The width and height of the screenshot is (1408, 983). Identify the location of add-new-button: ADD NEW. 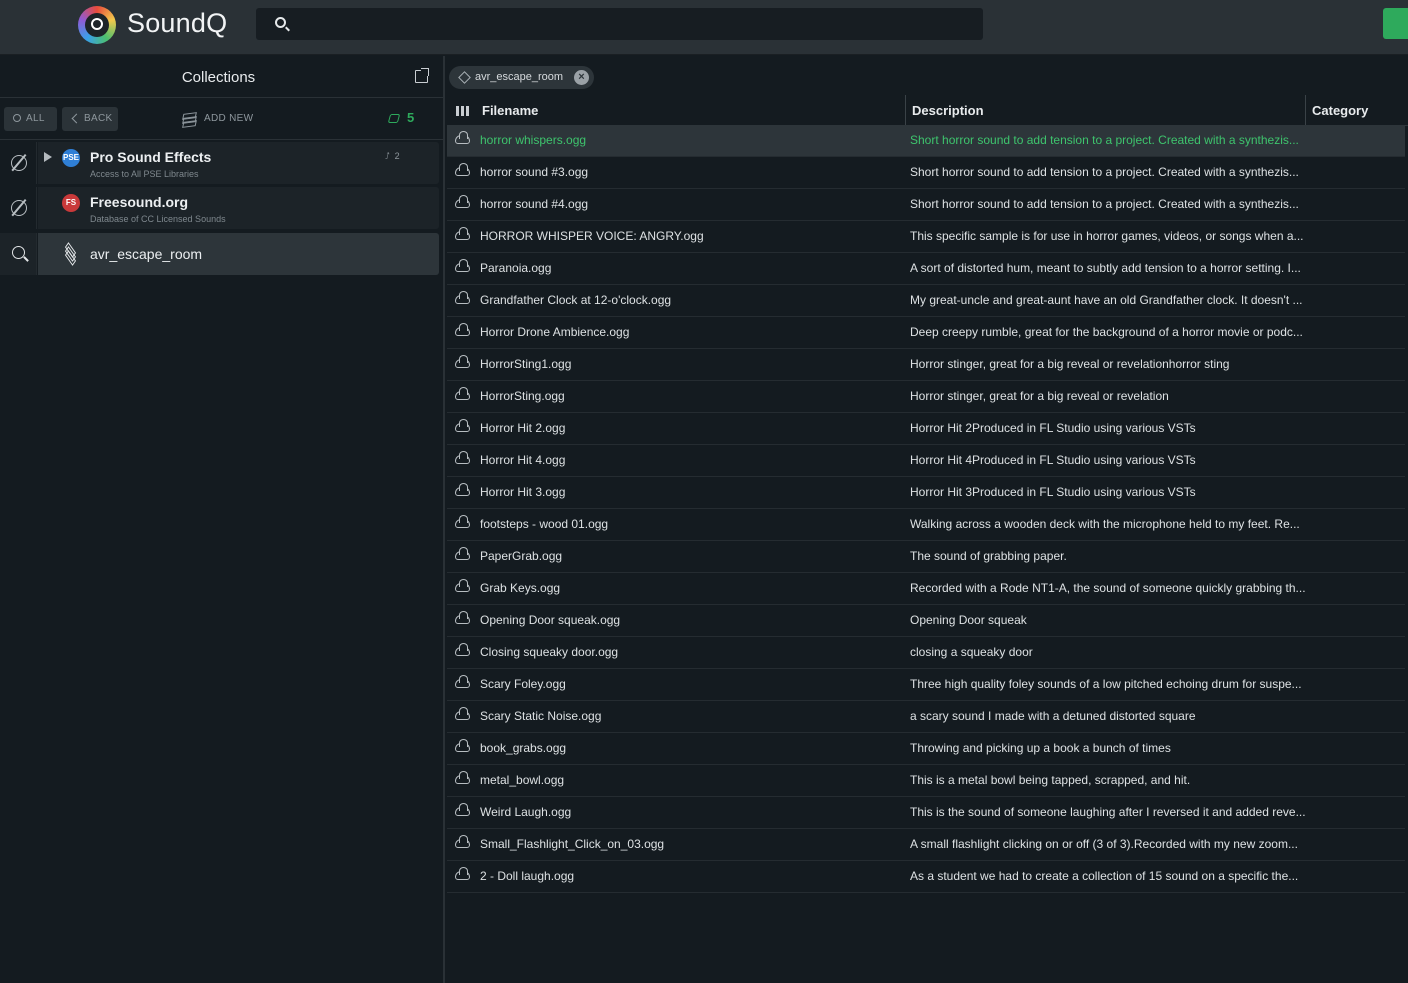
(217, 119).